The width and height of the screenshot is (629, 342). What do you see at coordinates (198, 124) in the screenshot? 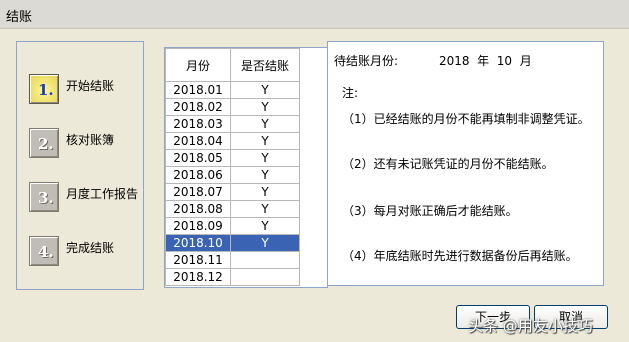
I see `month-cell: 2018.03` at bounding box center [198, 124].